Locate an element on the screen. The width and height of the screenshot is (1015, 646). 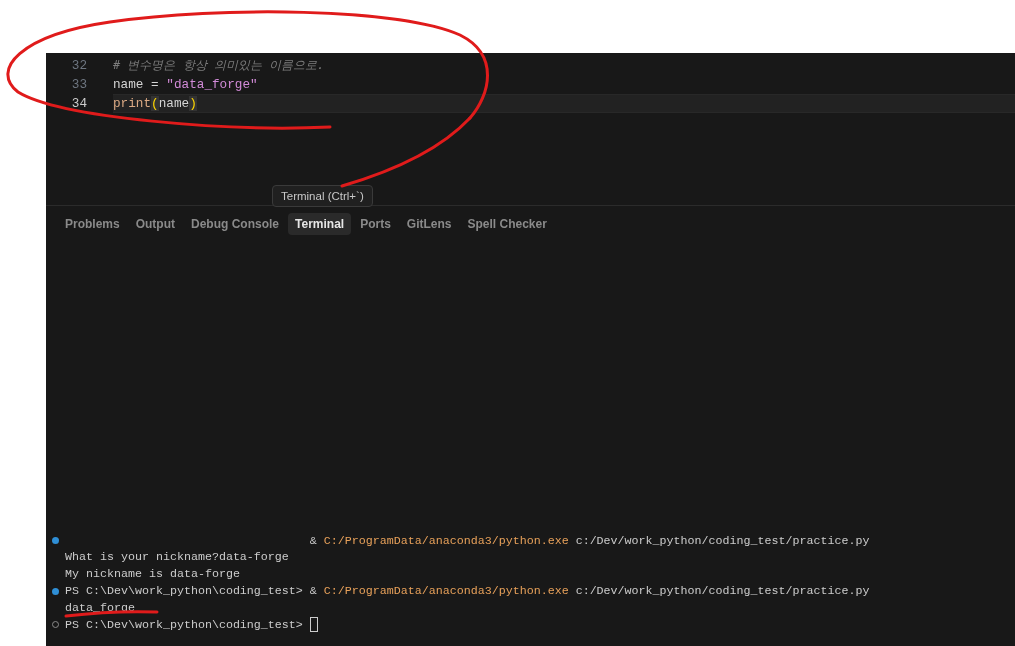
panel-tab: Ports is located at coordinates (375, 224).